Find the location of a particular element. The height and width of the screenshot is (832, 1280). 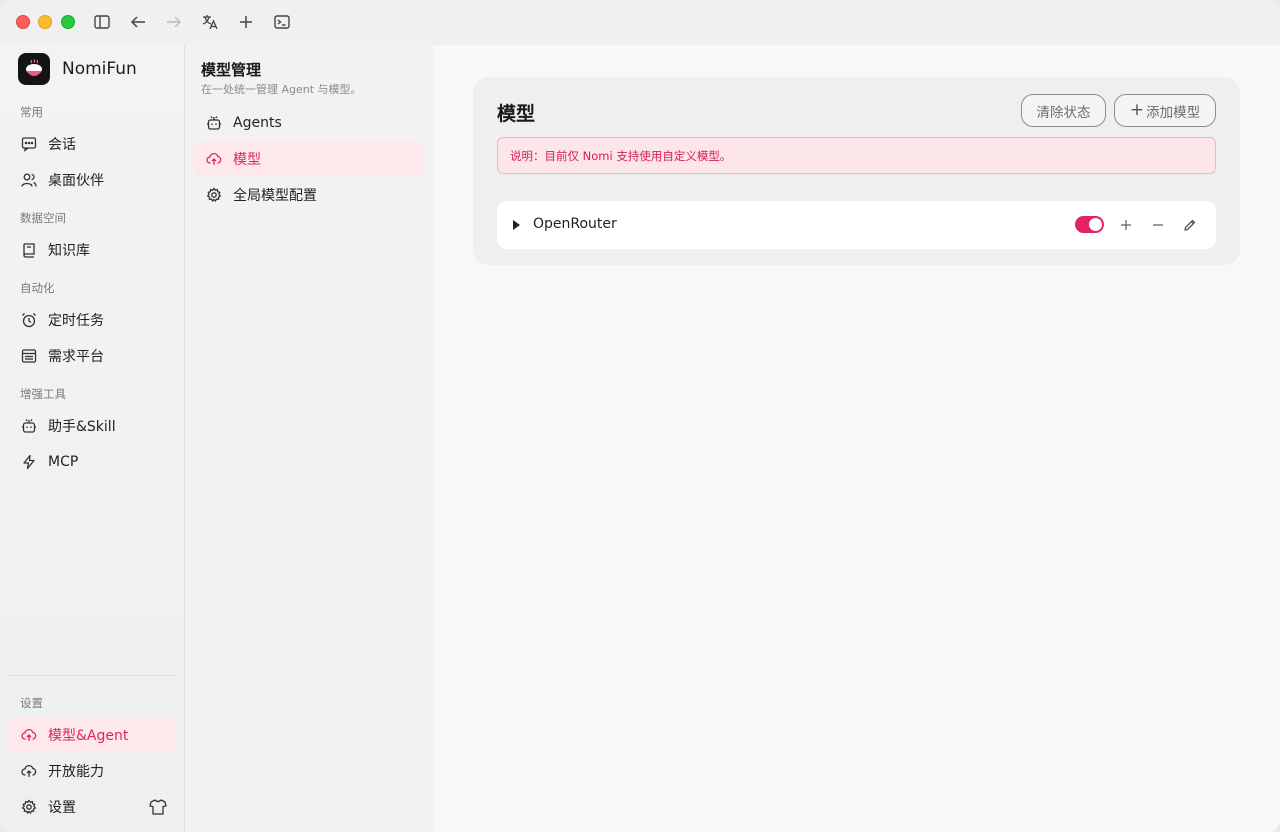

tab-label: 全局模型配置 is located at coordinates (275, 196).